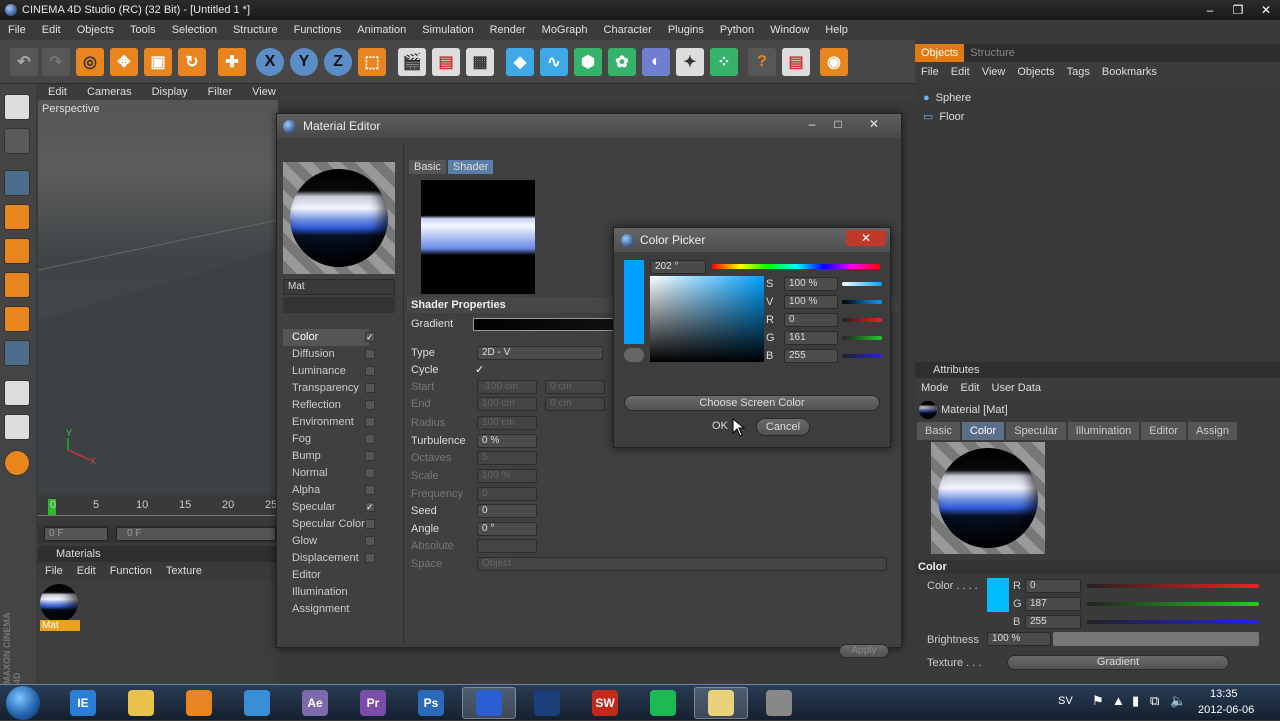 This screenshot has width=1280, height=721. Describe the element at coordinates (811, 284) in the screenshot. I see `s-field: 100 %` at that location.